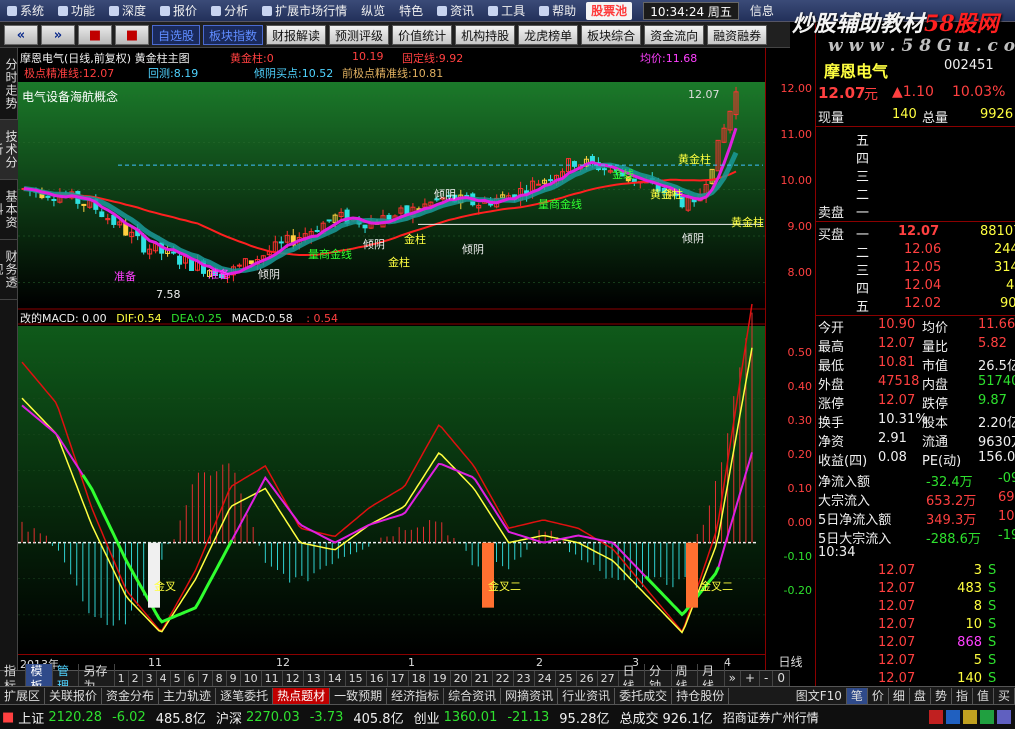 The width and height of the screenshot is (1015, 729). Describe the element at coordinates (953, 717) in the screenshot. I see `mail-icon` at that location.